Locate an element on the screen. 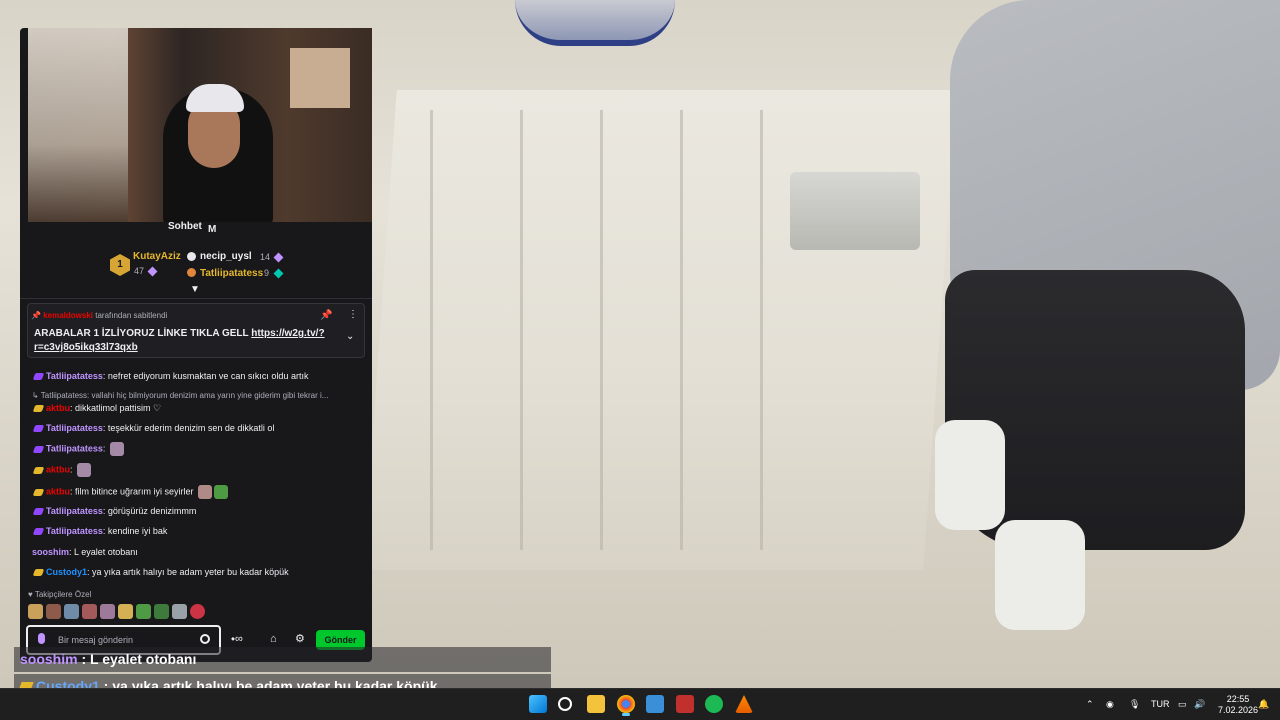 The width and height of the screenshot is (1280, 720). floor-machine is located at coordinates (595, 23).